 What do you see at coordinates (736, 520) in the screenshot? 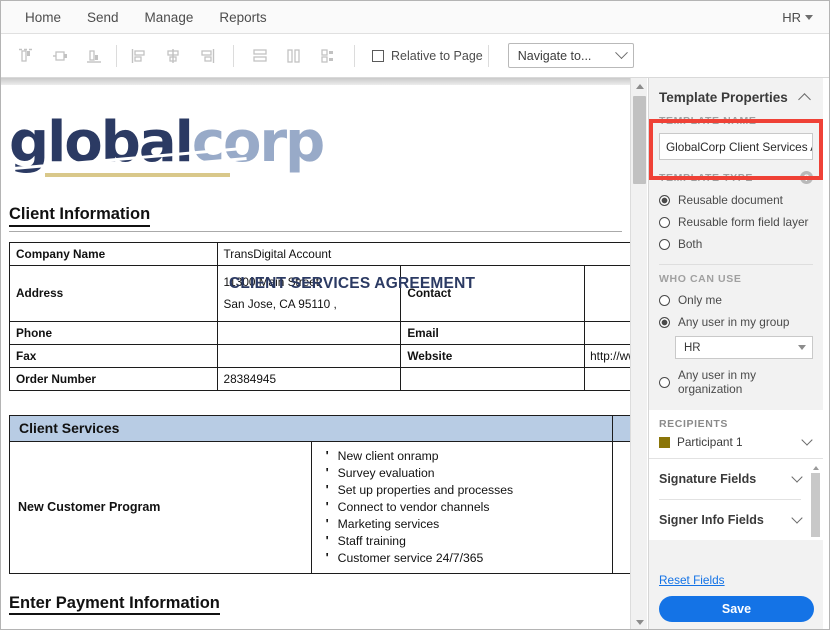
I see `signer-info-fields-group: Signer Info Fields` at bounding box center [736, 520].